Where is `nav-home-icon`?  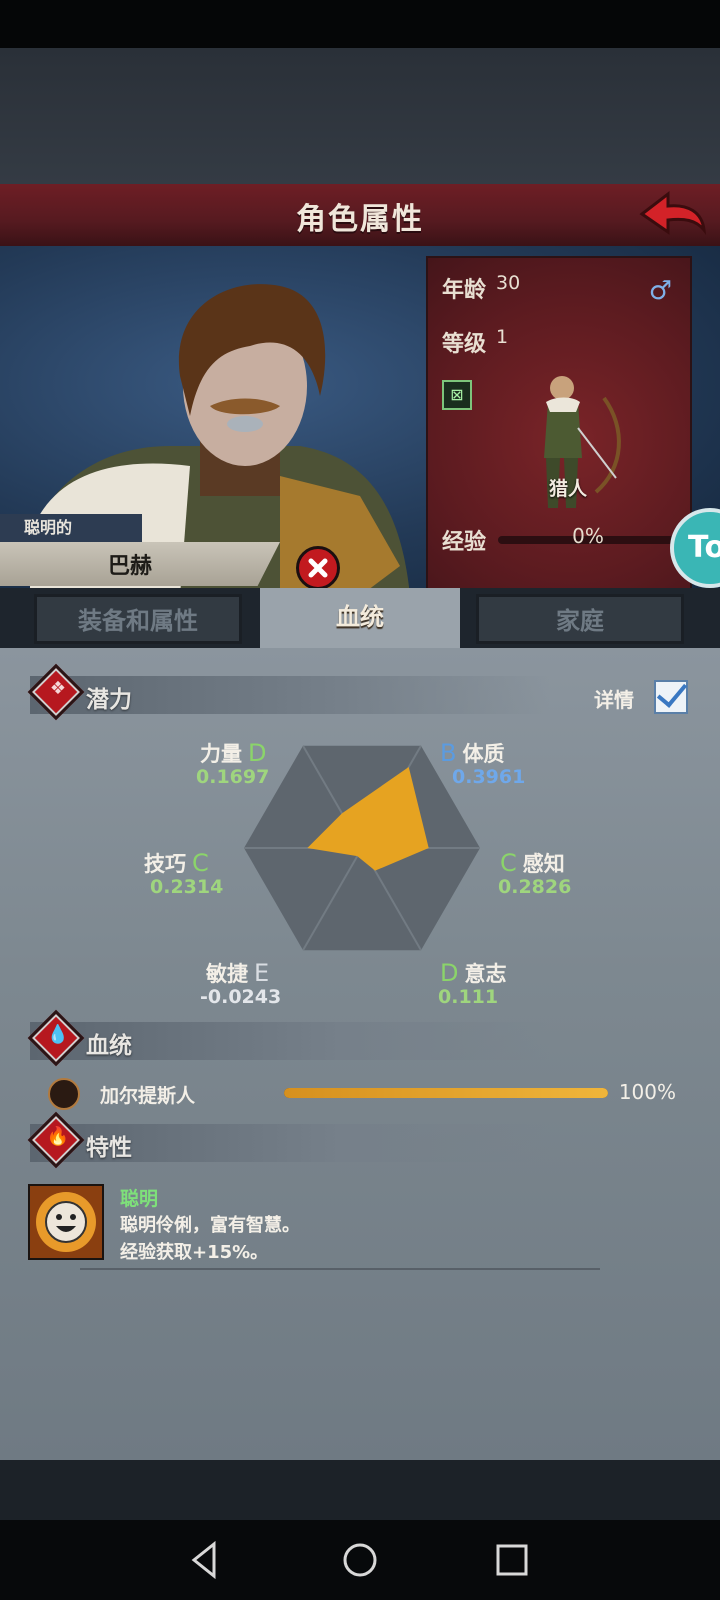
nav-home-icon is located at coordinates (360, 1560).